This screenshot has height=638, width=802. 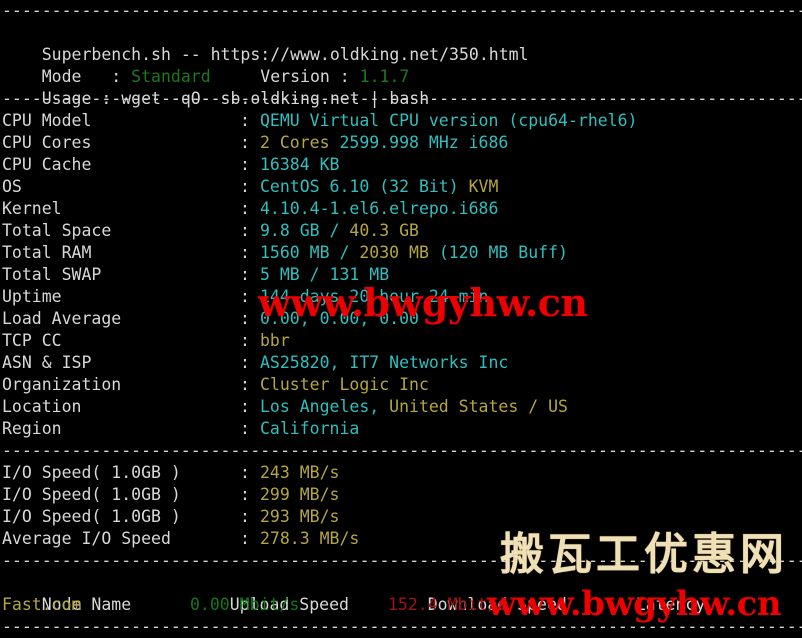 I want to click on info-row: Total SWAP:5 MB / 131 MB, so click(x=401, y=275).